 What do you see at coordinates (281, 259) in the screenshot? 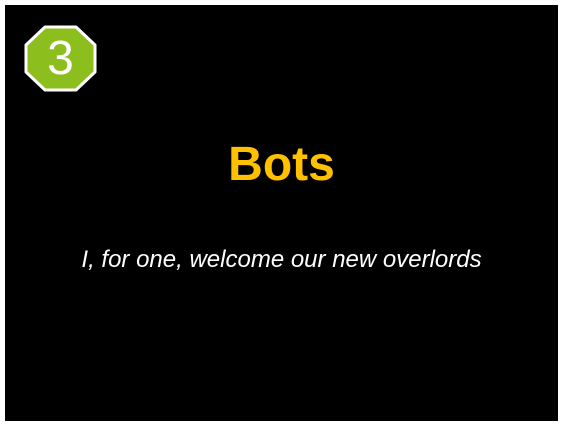
I see `slide-subtitle: I, for one, welcome our new overlords` at bounding box center [281, 259].